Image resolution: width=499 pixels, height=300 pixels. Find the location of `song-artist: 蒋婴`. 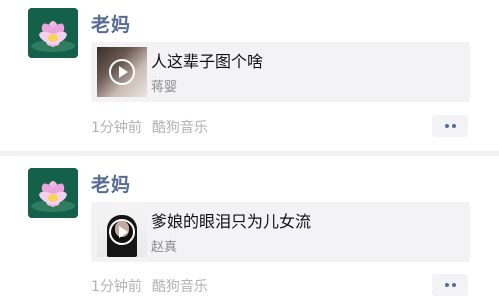

song-artist: 蒋婴 is located at coordinates (164, 87).